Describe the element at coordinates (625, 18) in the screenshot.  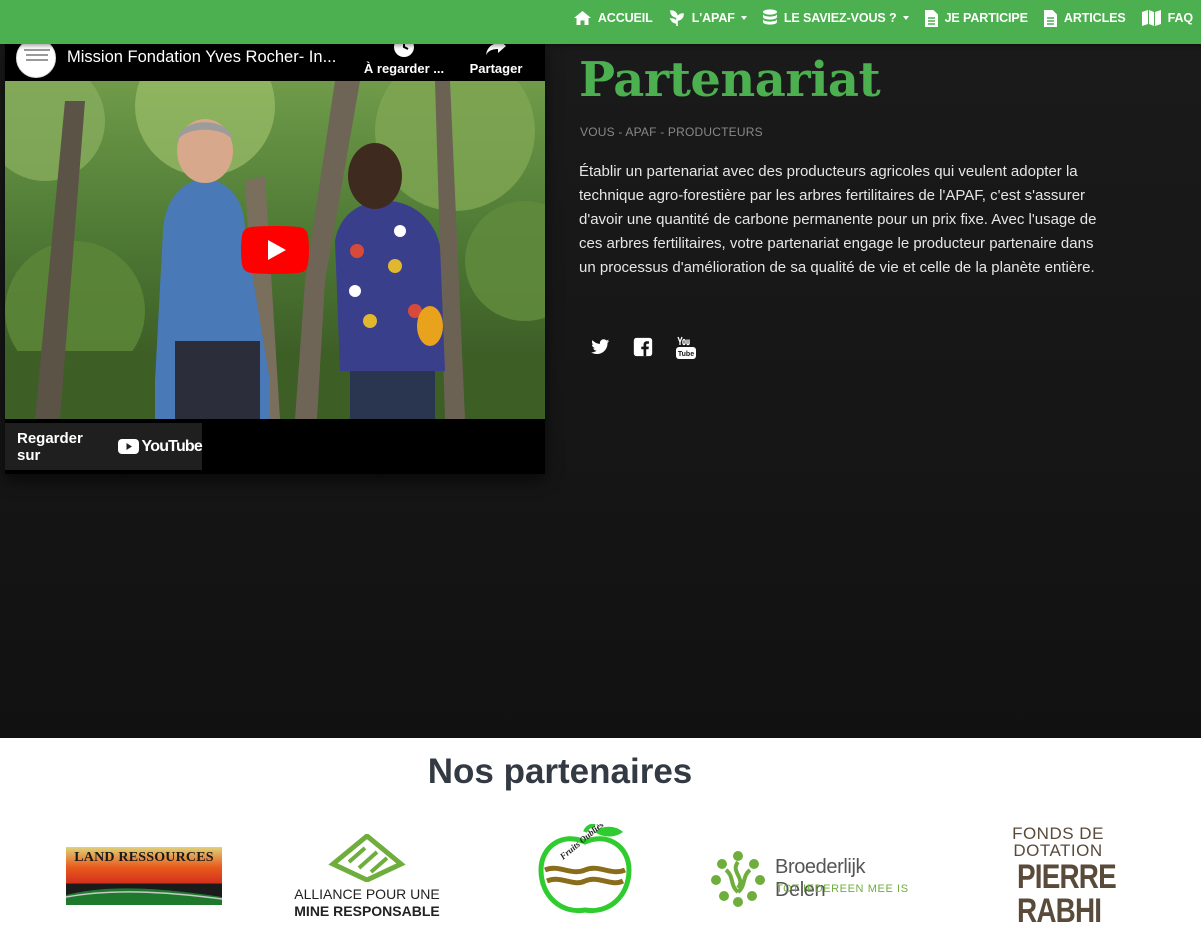
I see `nav-label: ACCUEIL` at that location.